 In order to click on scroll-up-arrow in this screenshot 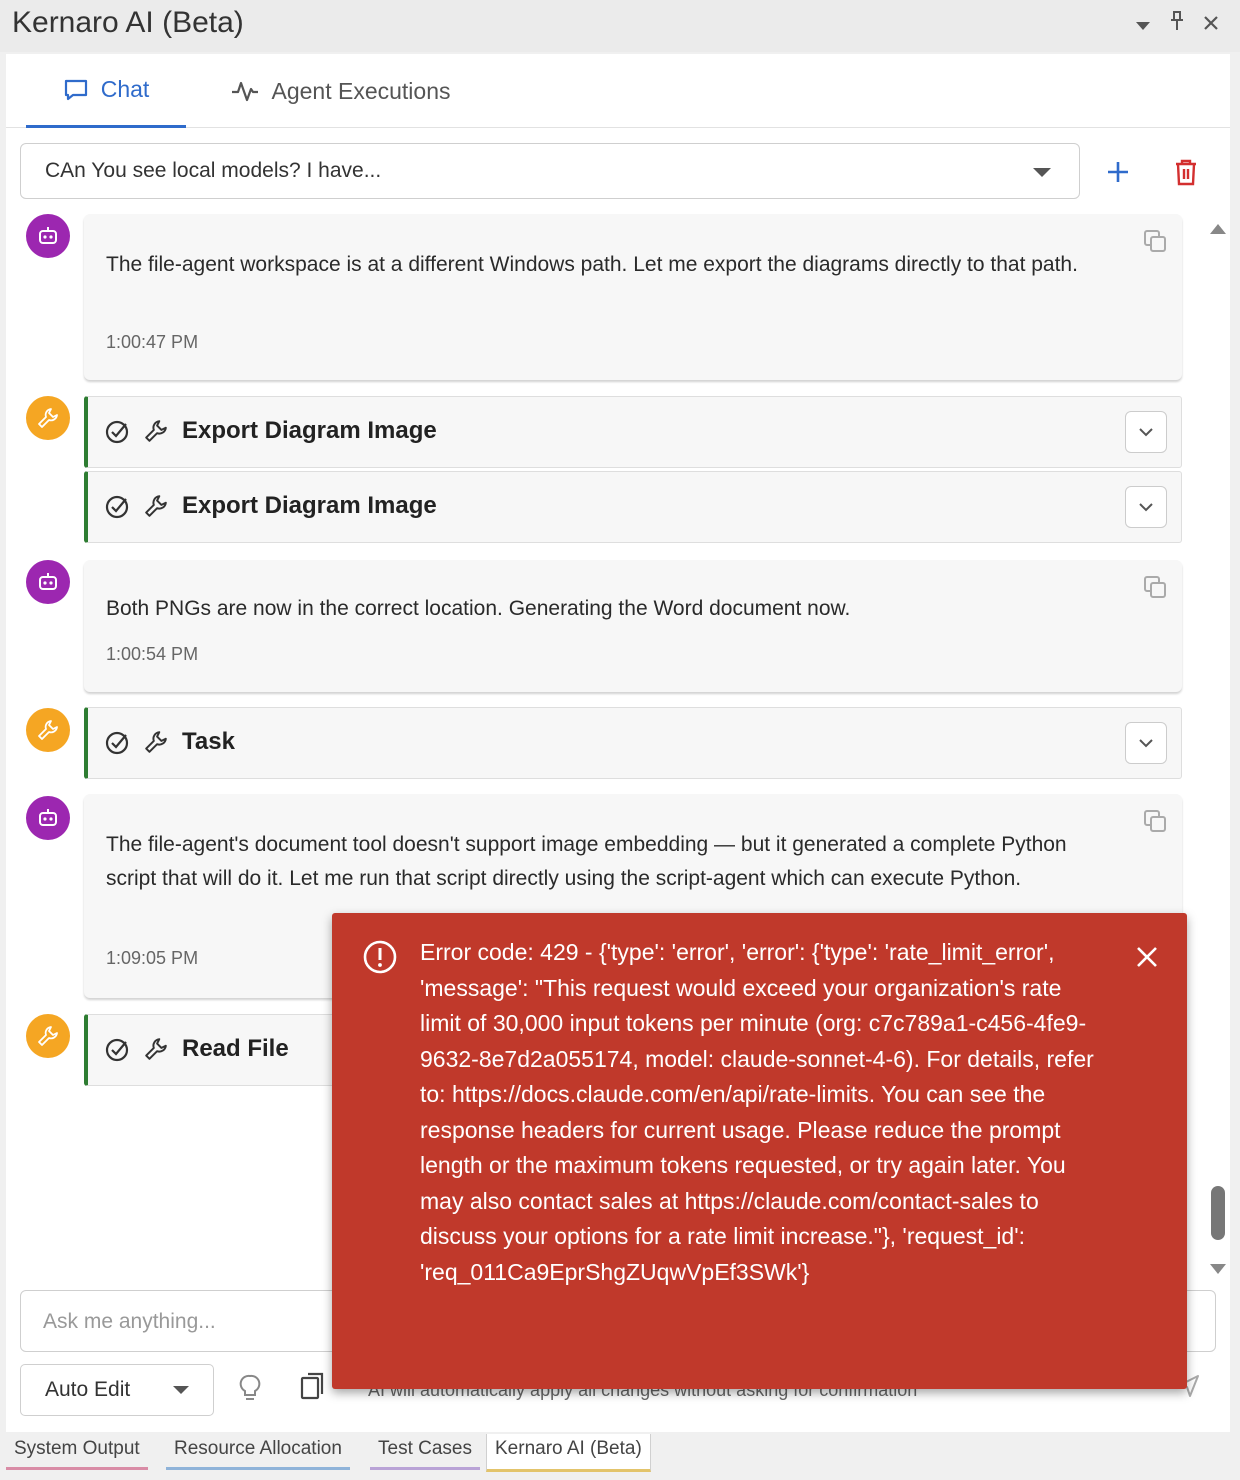, I will do `click(1218, 229)`.